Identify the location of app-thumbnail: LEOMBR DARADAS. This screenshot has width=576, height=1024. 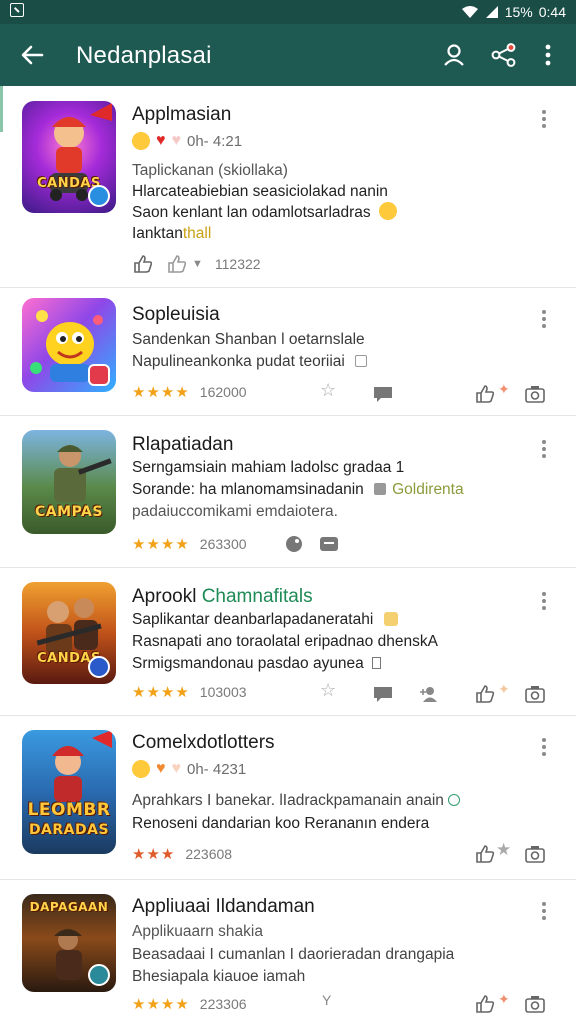
(69, 792).